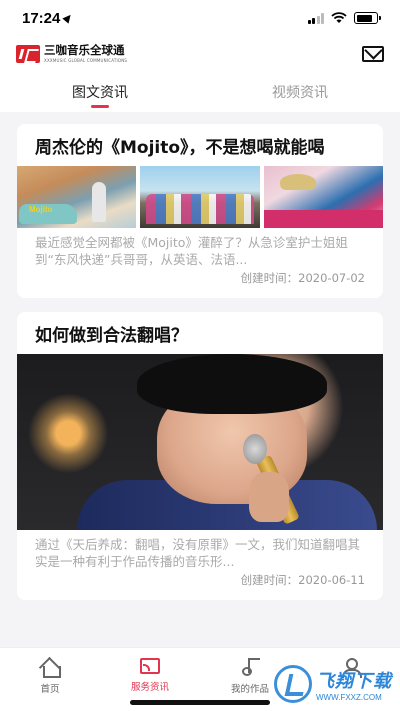  I want to click on status-bar: 17:24, so click(200, 18).